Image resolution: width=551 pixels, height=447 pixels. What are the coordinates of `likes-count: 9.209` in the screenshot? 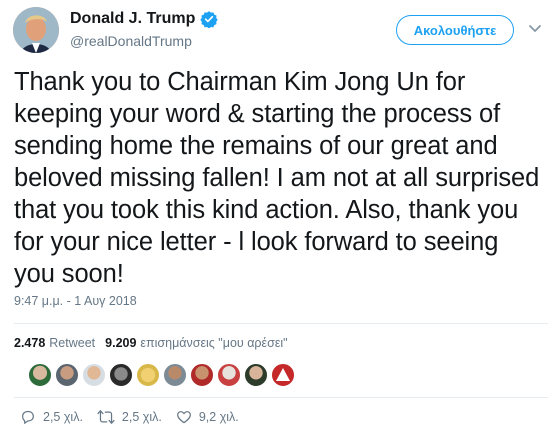 It's located at (120, 343).